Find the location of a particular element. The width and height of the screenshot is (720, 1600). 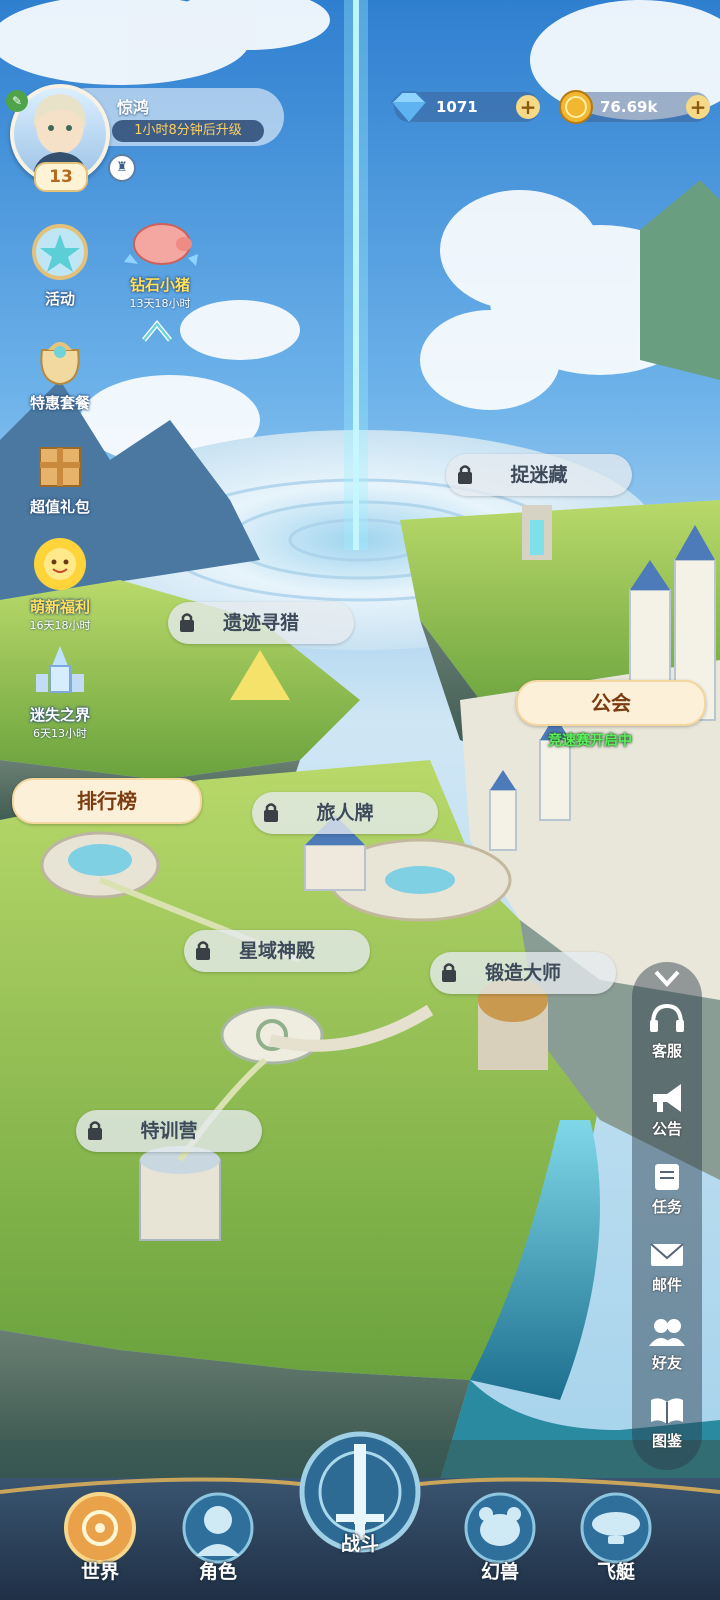

forge-master-label: 锻造大师 is located at coordinates (522, 973).